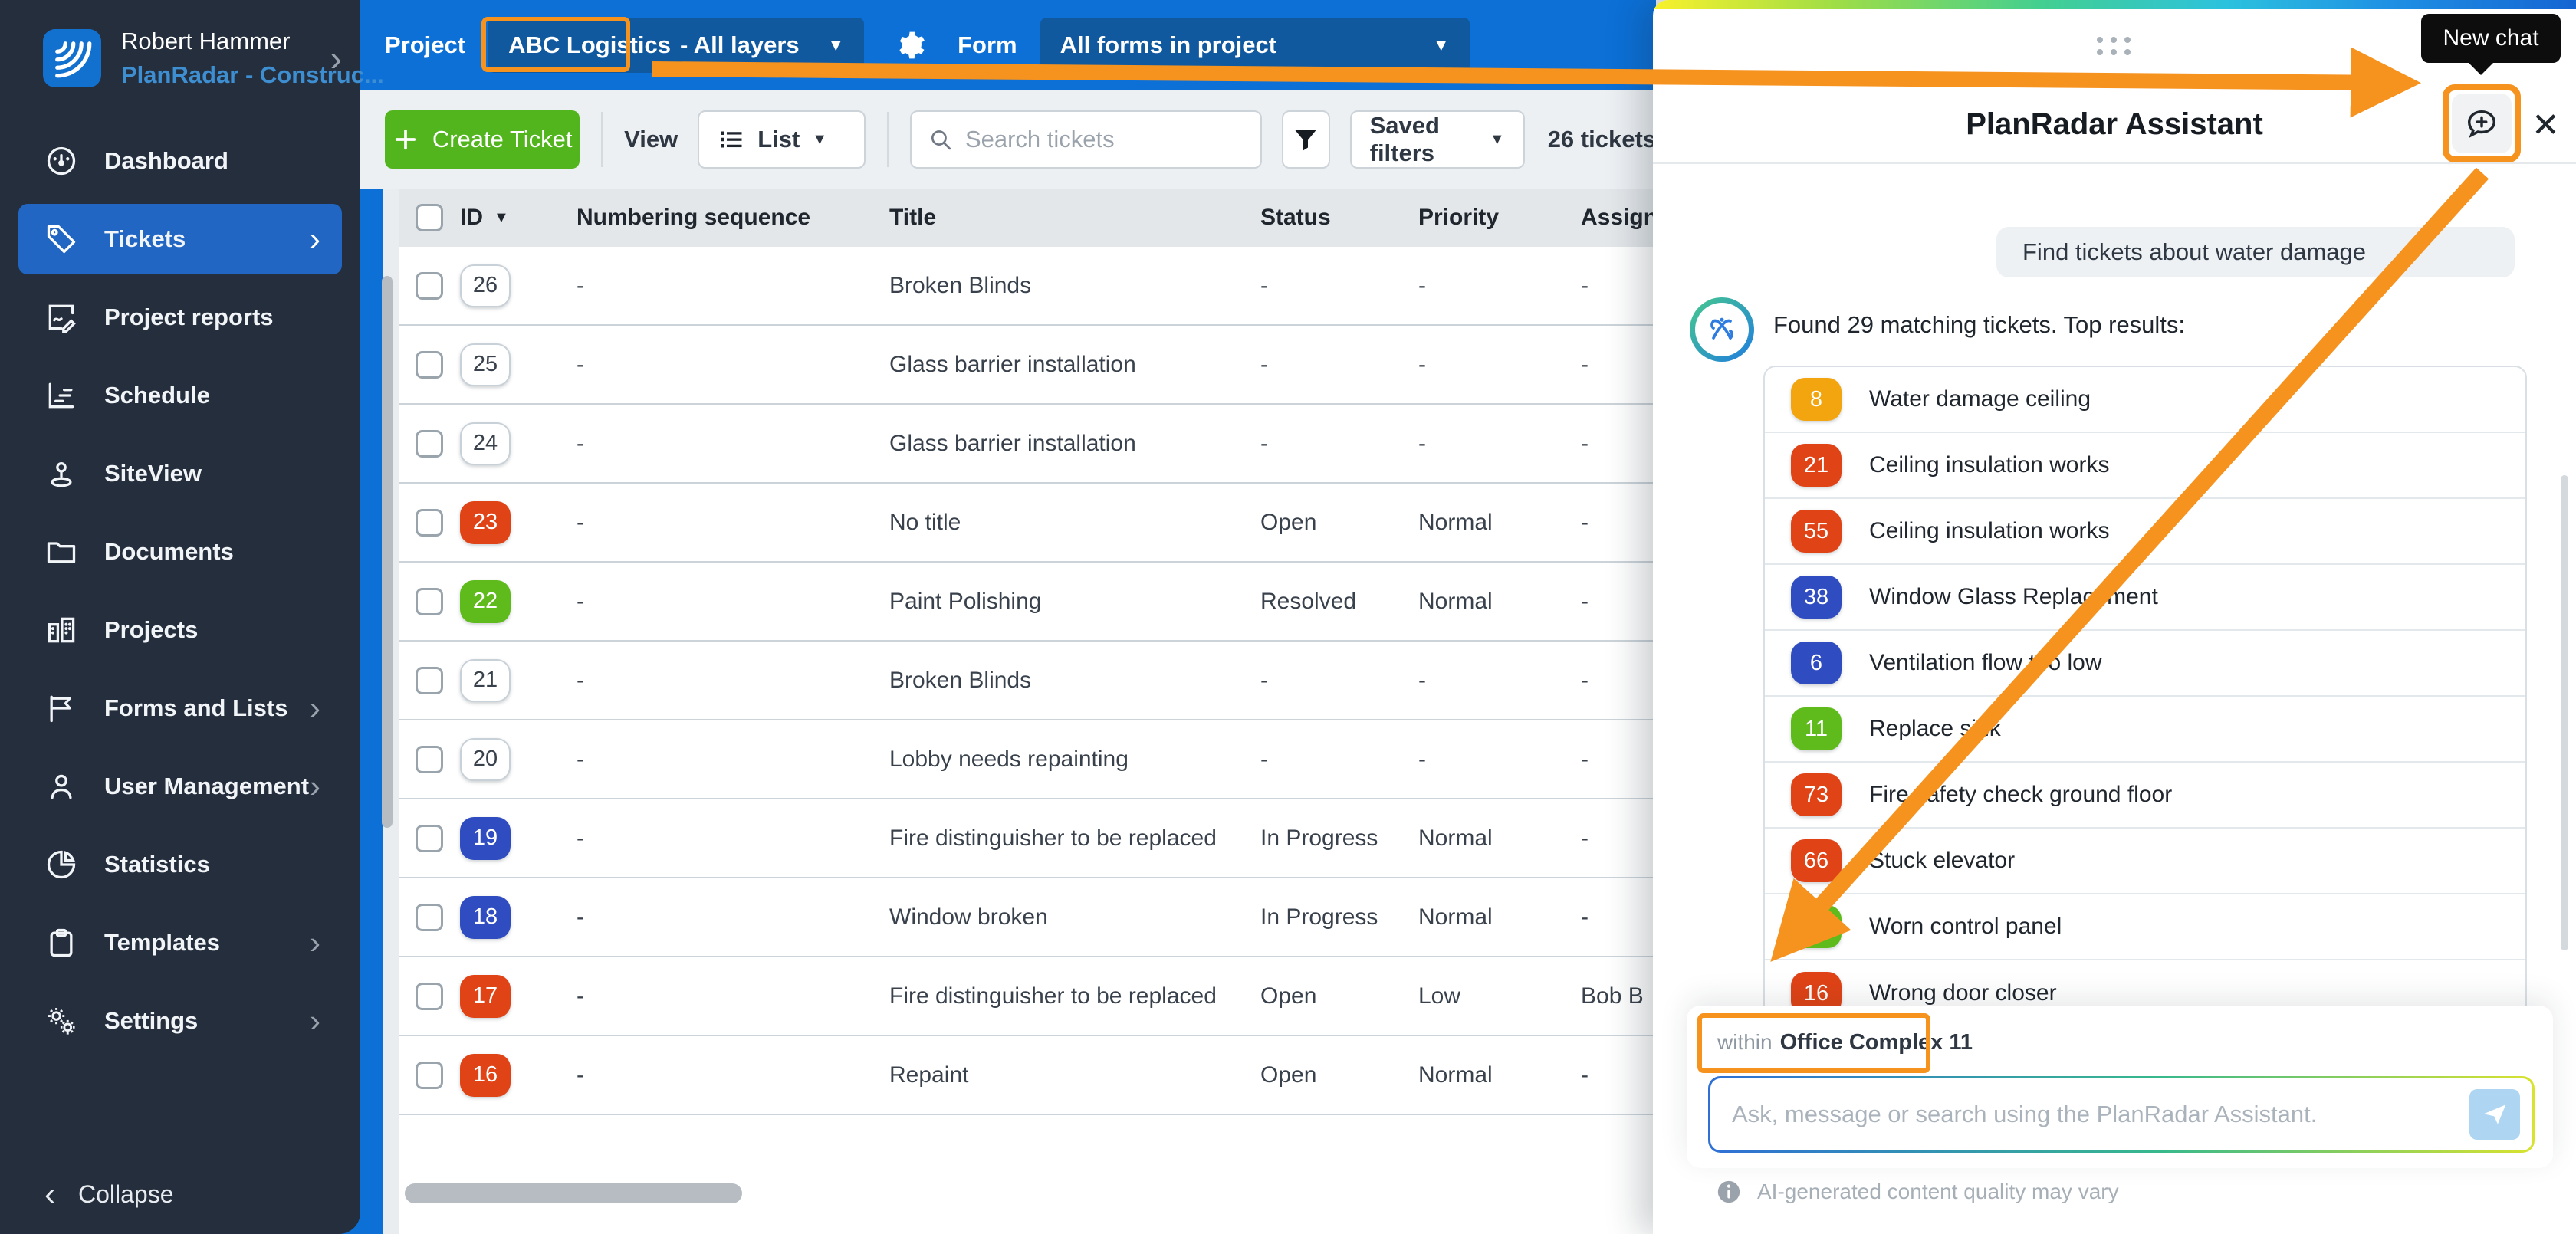  What do you see at coordinates (126, 1194) in the screenshot?
I see `collapse-label: Collapse` at bounding box center [126, 1194].